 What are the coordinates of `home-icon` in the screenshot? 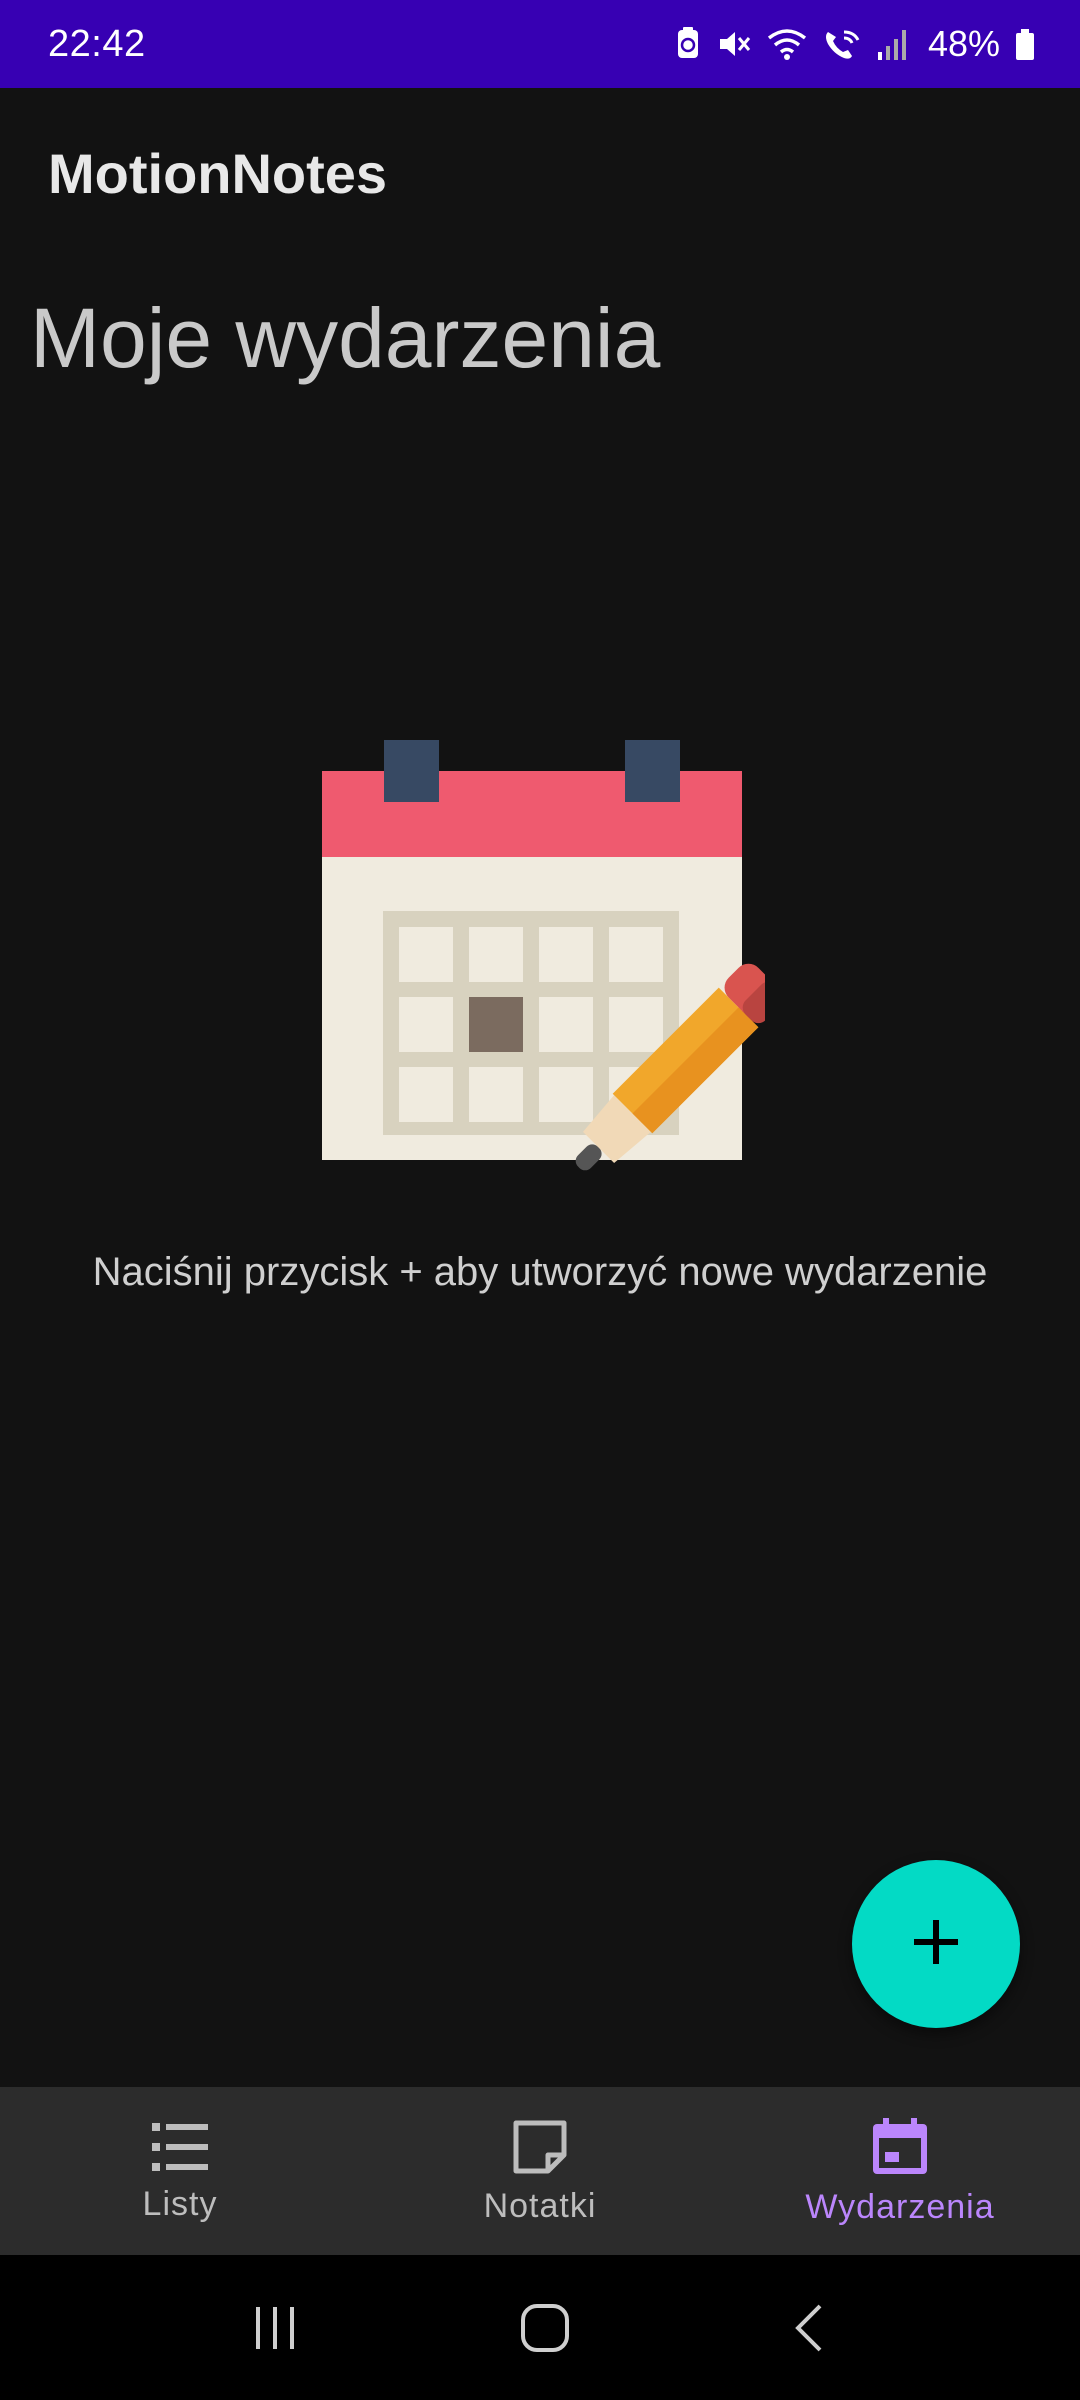 It's located at (545, 2328).